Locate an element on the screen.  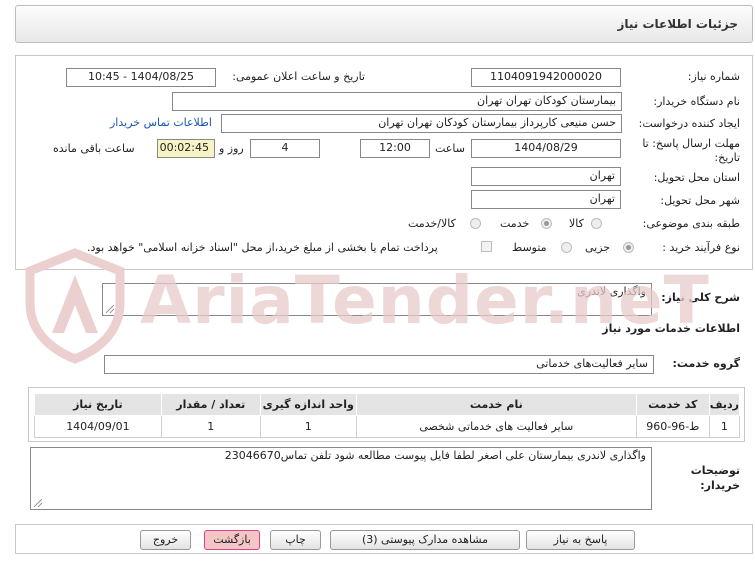
deadline-time-field: 12:00 is located at coordinates (395, 148).